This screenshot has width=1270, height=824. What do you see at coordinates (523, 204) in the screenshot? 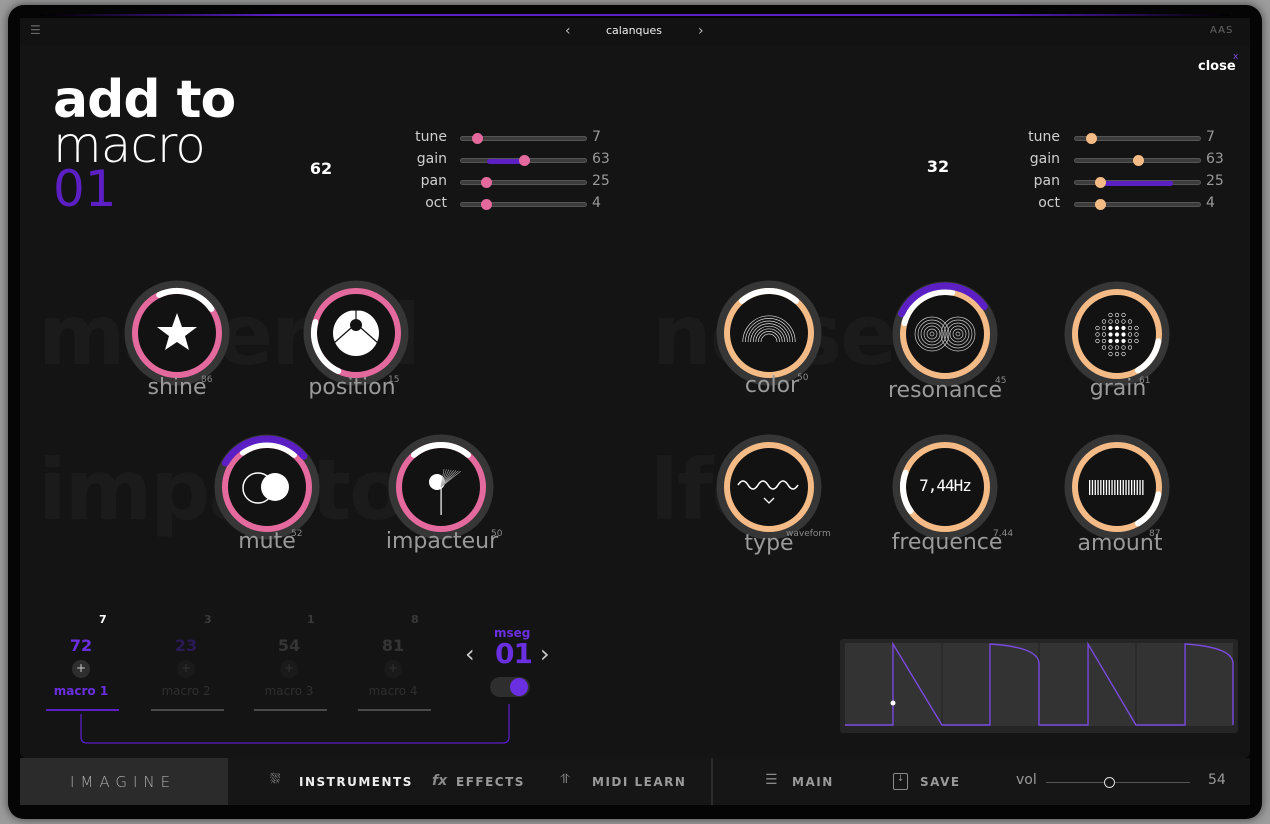
I see `left-slider-oct` at bounding box center [523, 204].